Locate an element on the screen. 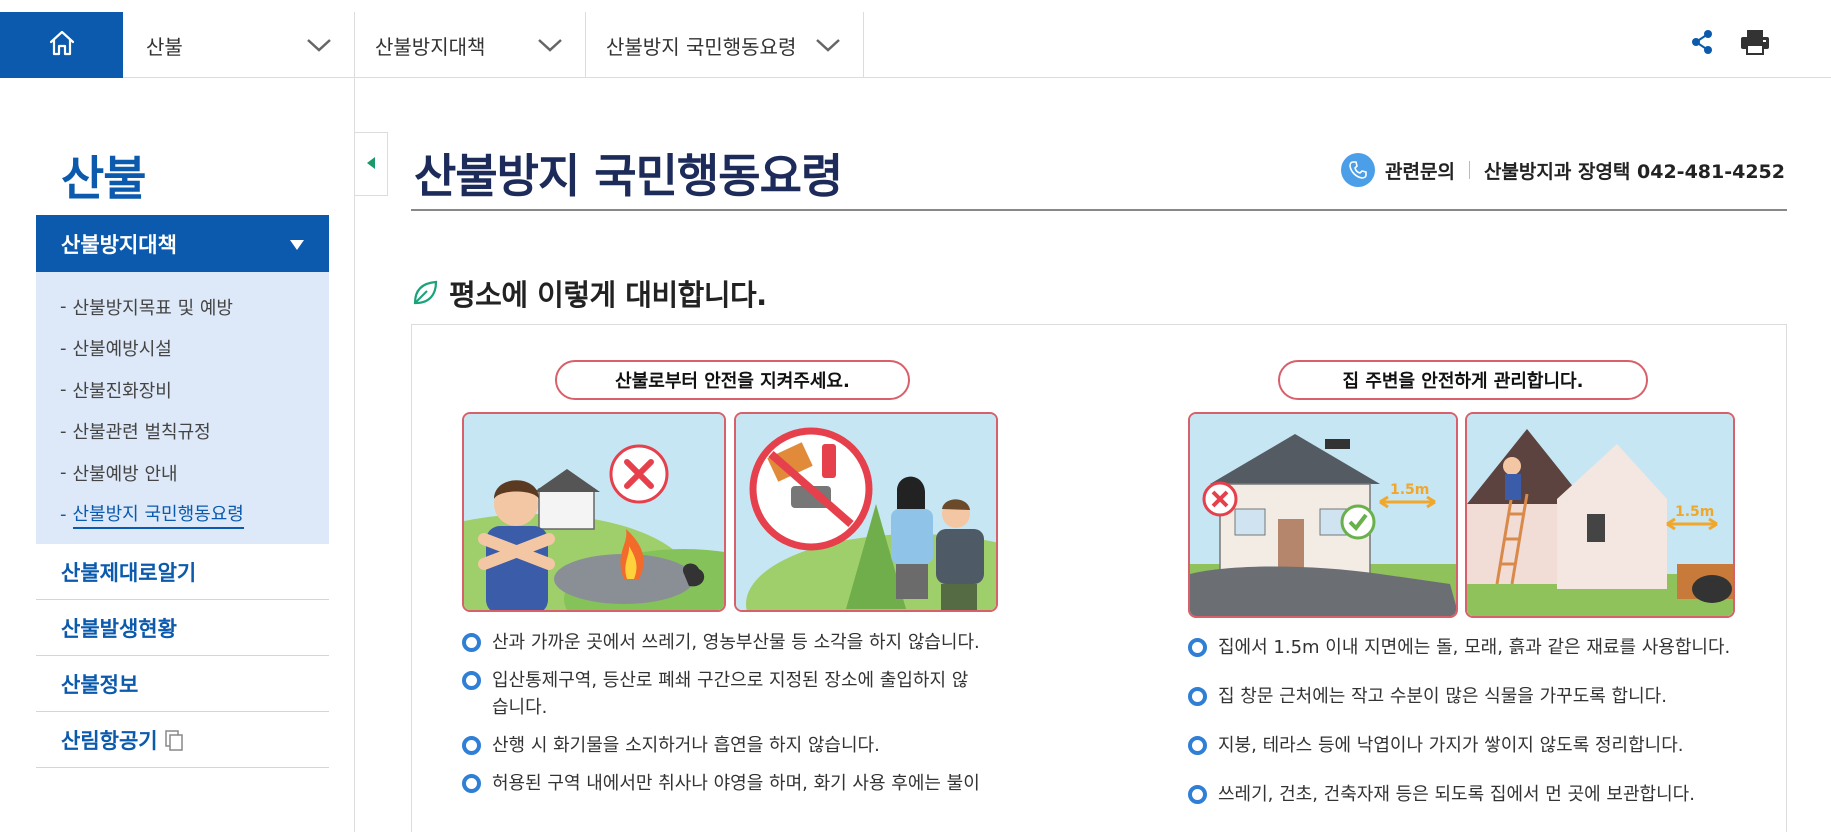  nav-dropdown-wildfire: 산불 is located at coordinates (239, 45).